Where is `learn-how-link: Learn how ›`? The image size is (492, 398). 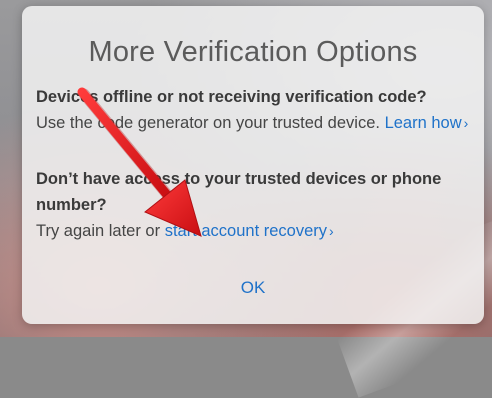
learn-how-link: Learn how › is located at coordinates (427, 123).